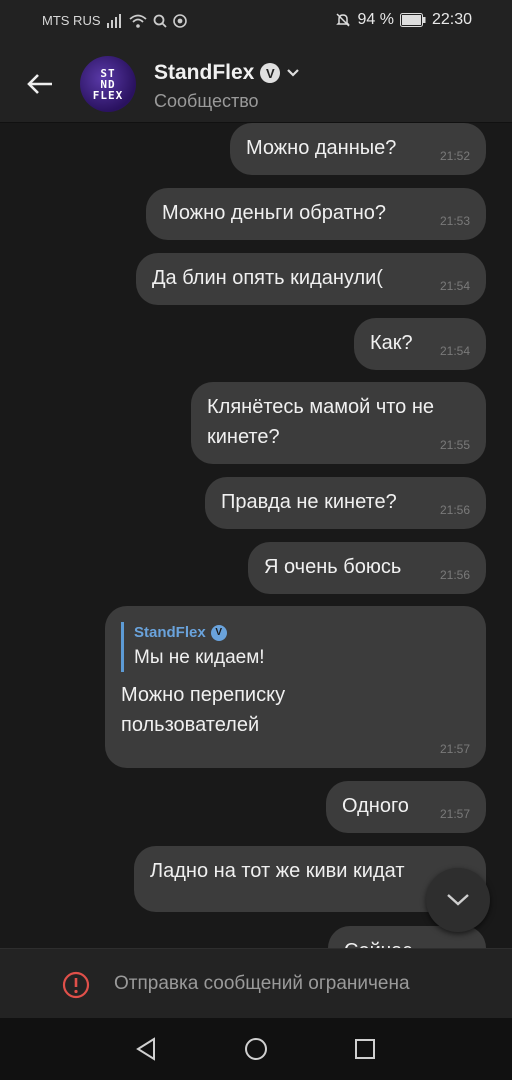 This screenshot has width=512, height=1080. Describe the element at coordinates (302, 633) in the screenshot. I see `quote-author: StandFlex V` at that location.